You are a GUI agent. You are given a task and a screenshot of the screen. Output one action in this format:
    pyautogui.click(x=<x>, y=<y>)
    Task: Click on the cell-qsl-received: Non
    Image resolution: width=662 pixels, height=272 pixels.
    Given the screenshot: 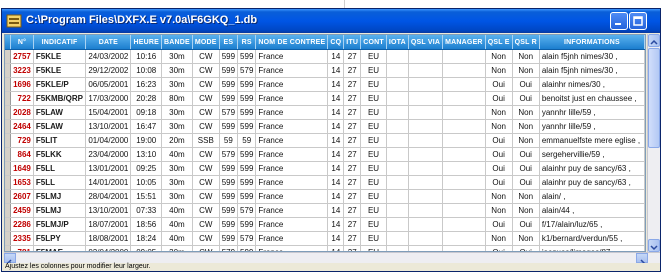 What is the action you would take?
    pyautogui.click(x=526, y=126)
    